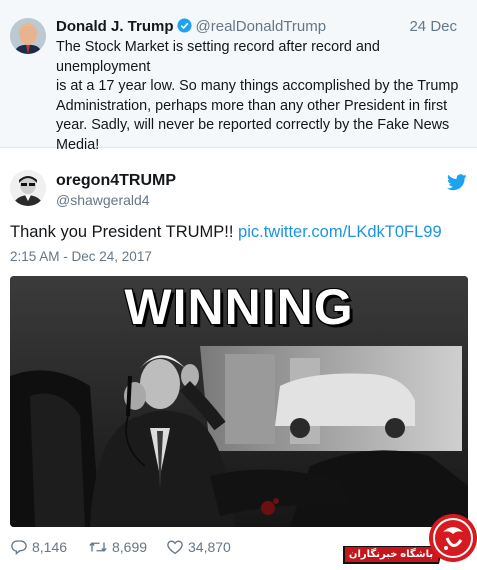 Image resolution: width=477 pixels, height=570 pixels. Describe the element at coordinates (175, 547) in the screenshot. I see `like-icon` at that location.